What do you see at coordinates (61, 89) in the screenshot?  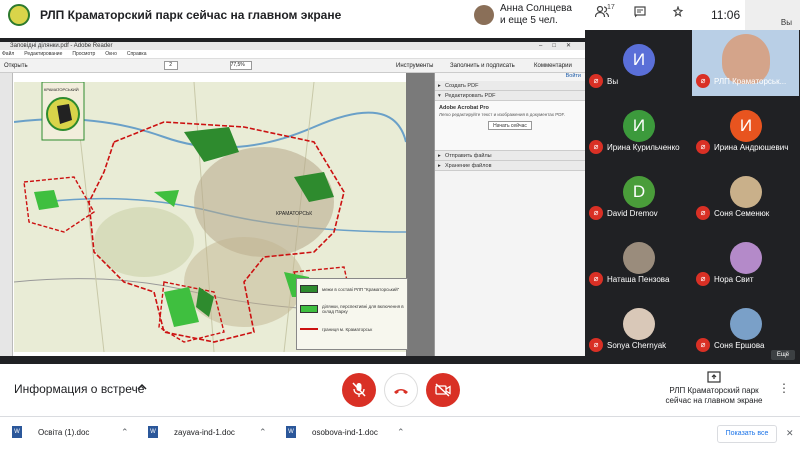 I see `map-logo-text: КРАМАТОРСЬКИЙ` at bounding box center [61, 89].